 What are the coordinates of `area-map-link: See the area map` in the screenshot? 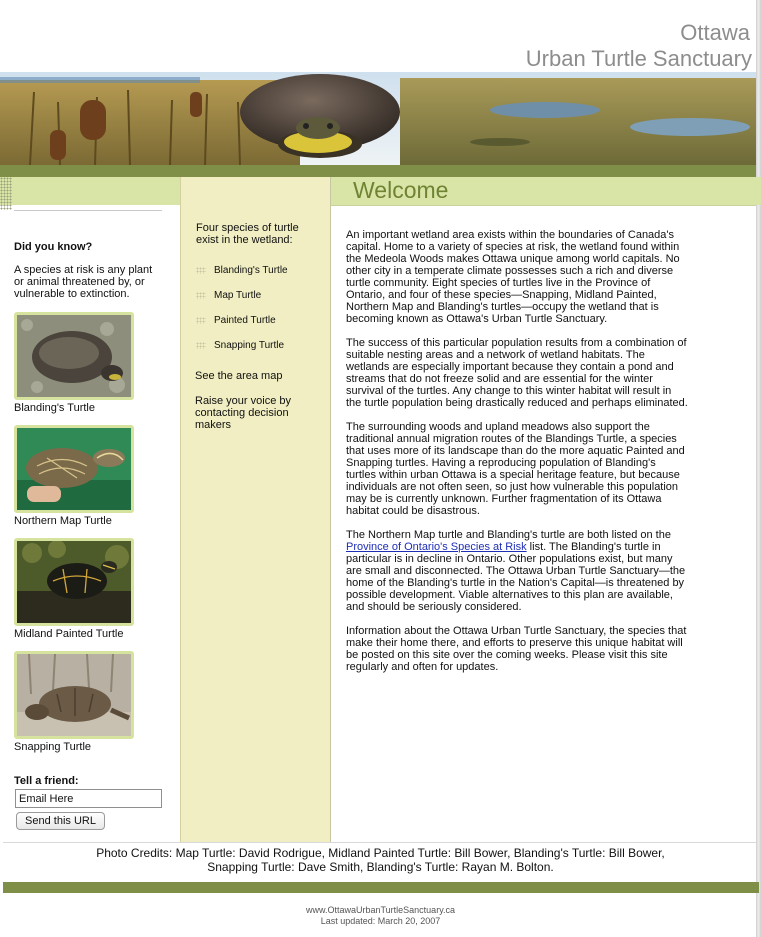 It's located at (257, 376).